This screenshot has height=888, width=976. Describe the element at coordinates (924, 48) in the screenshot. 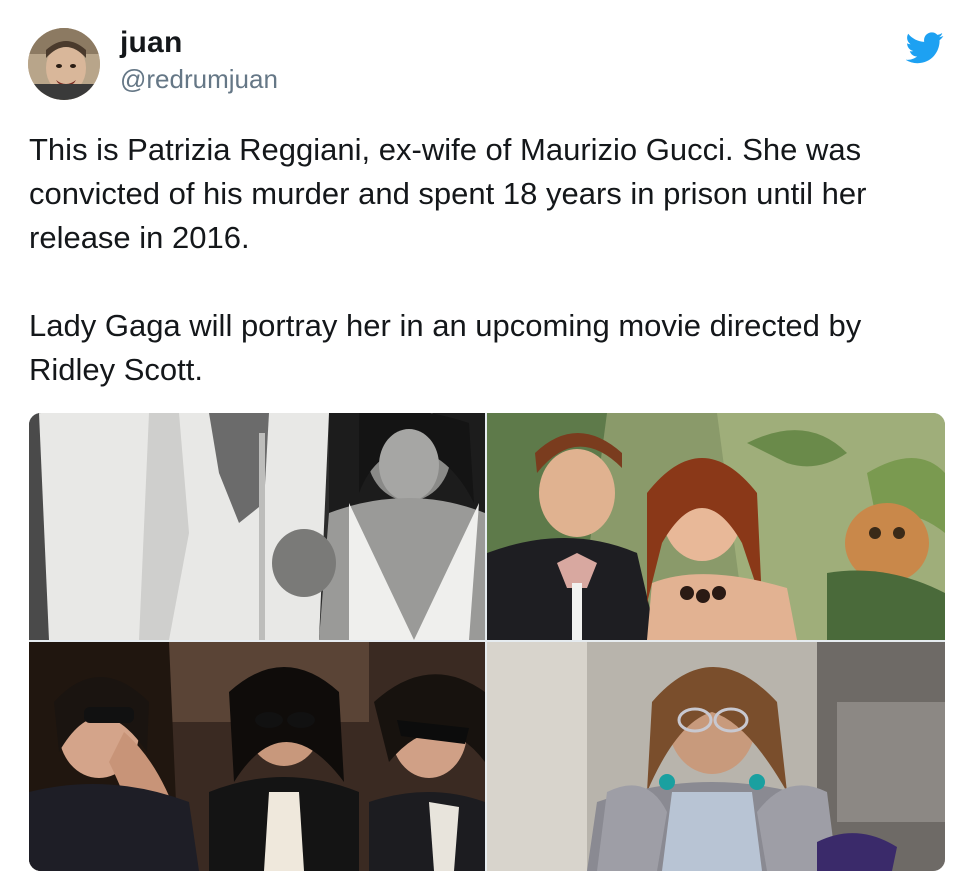

I see `twitter-bird-icon` at that location.